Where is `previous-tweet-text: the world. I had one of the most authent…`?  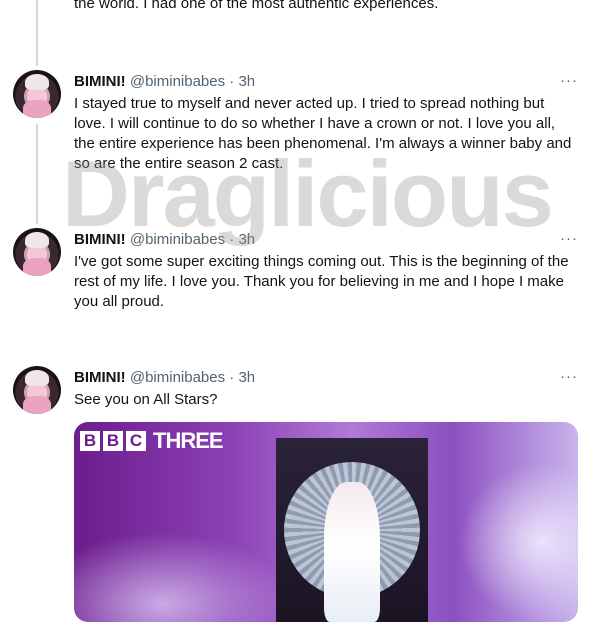 previous-tweet-text: the world. I had one of the most authent… is located at coordinates (256, 6).